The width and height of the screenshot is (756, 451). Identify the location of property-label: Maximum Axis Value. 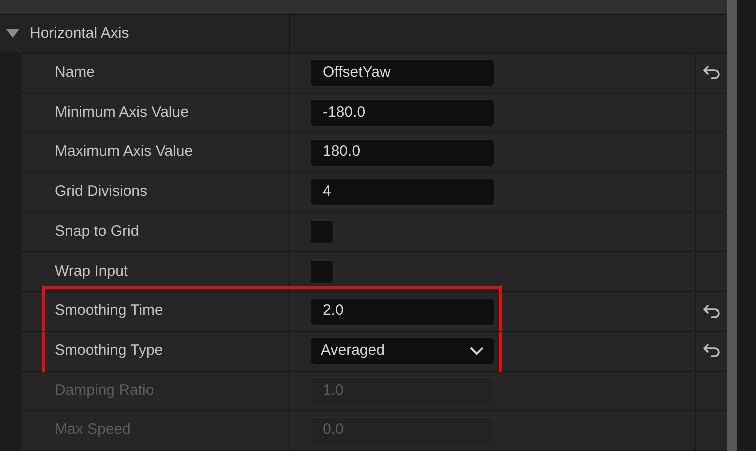
(124, 152).